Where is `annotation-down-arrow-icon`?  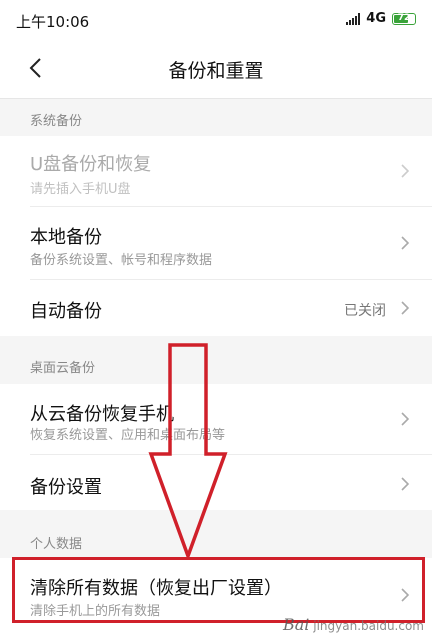
annotation-down-arrow-icon is located at coordinates (188, 451).